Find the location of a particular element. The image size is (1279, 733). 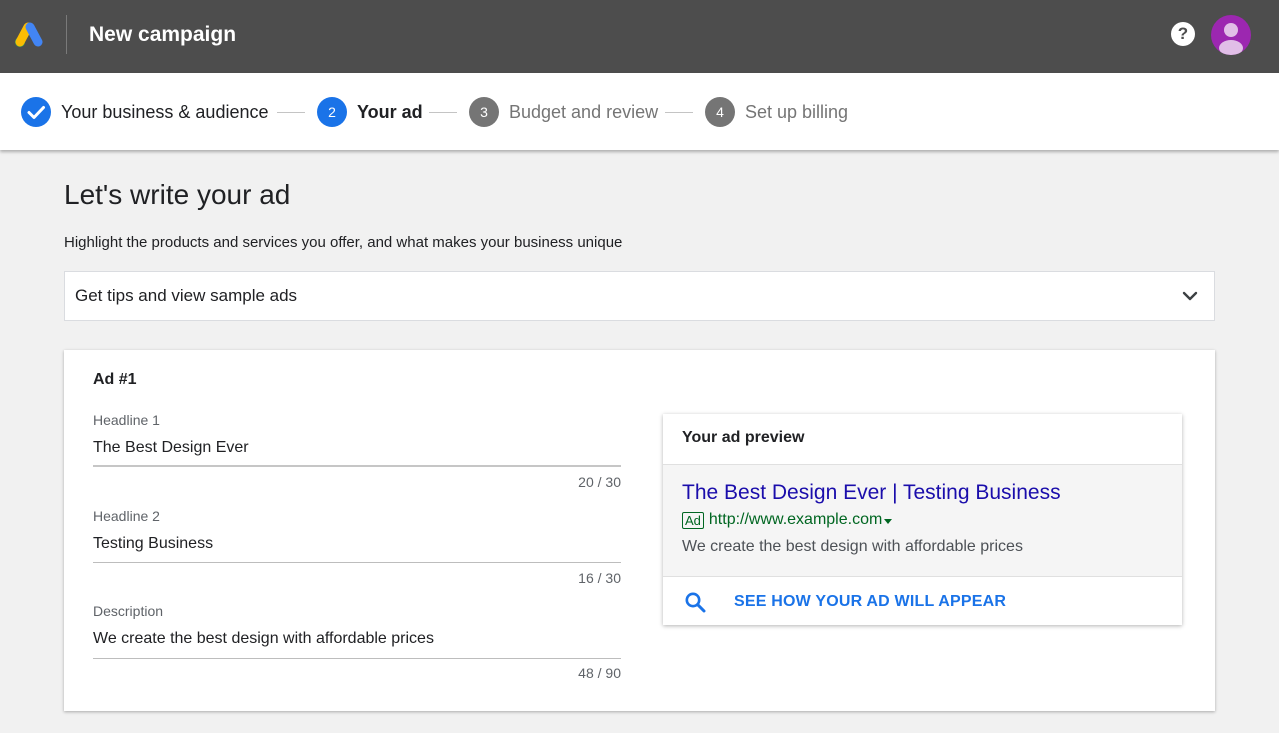

headline-2-counter: 16 / 30 is located at coordinates (599, 578).